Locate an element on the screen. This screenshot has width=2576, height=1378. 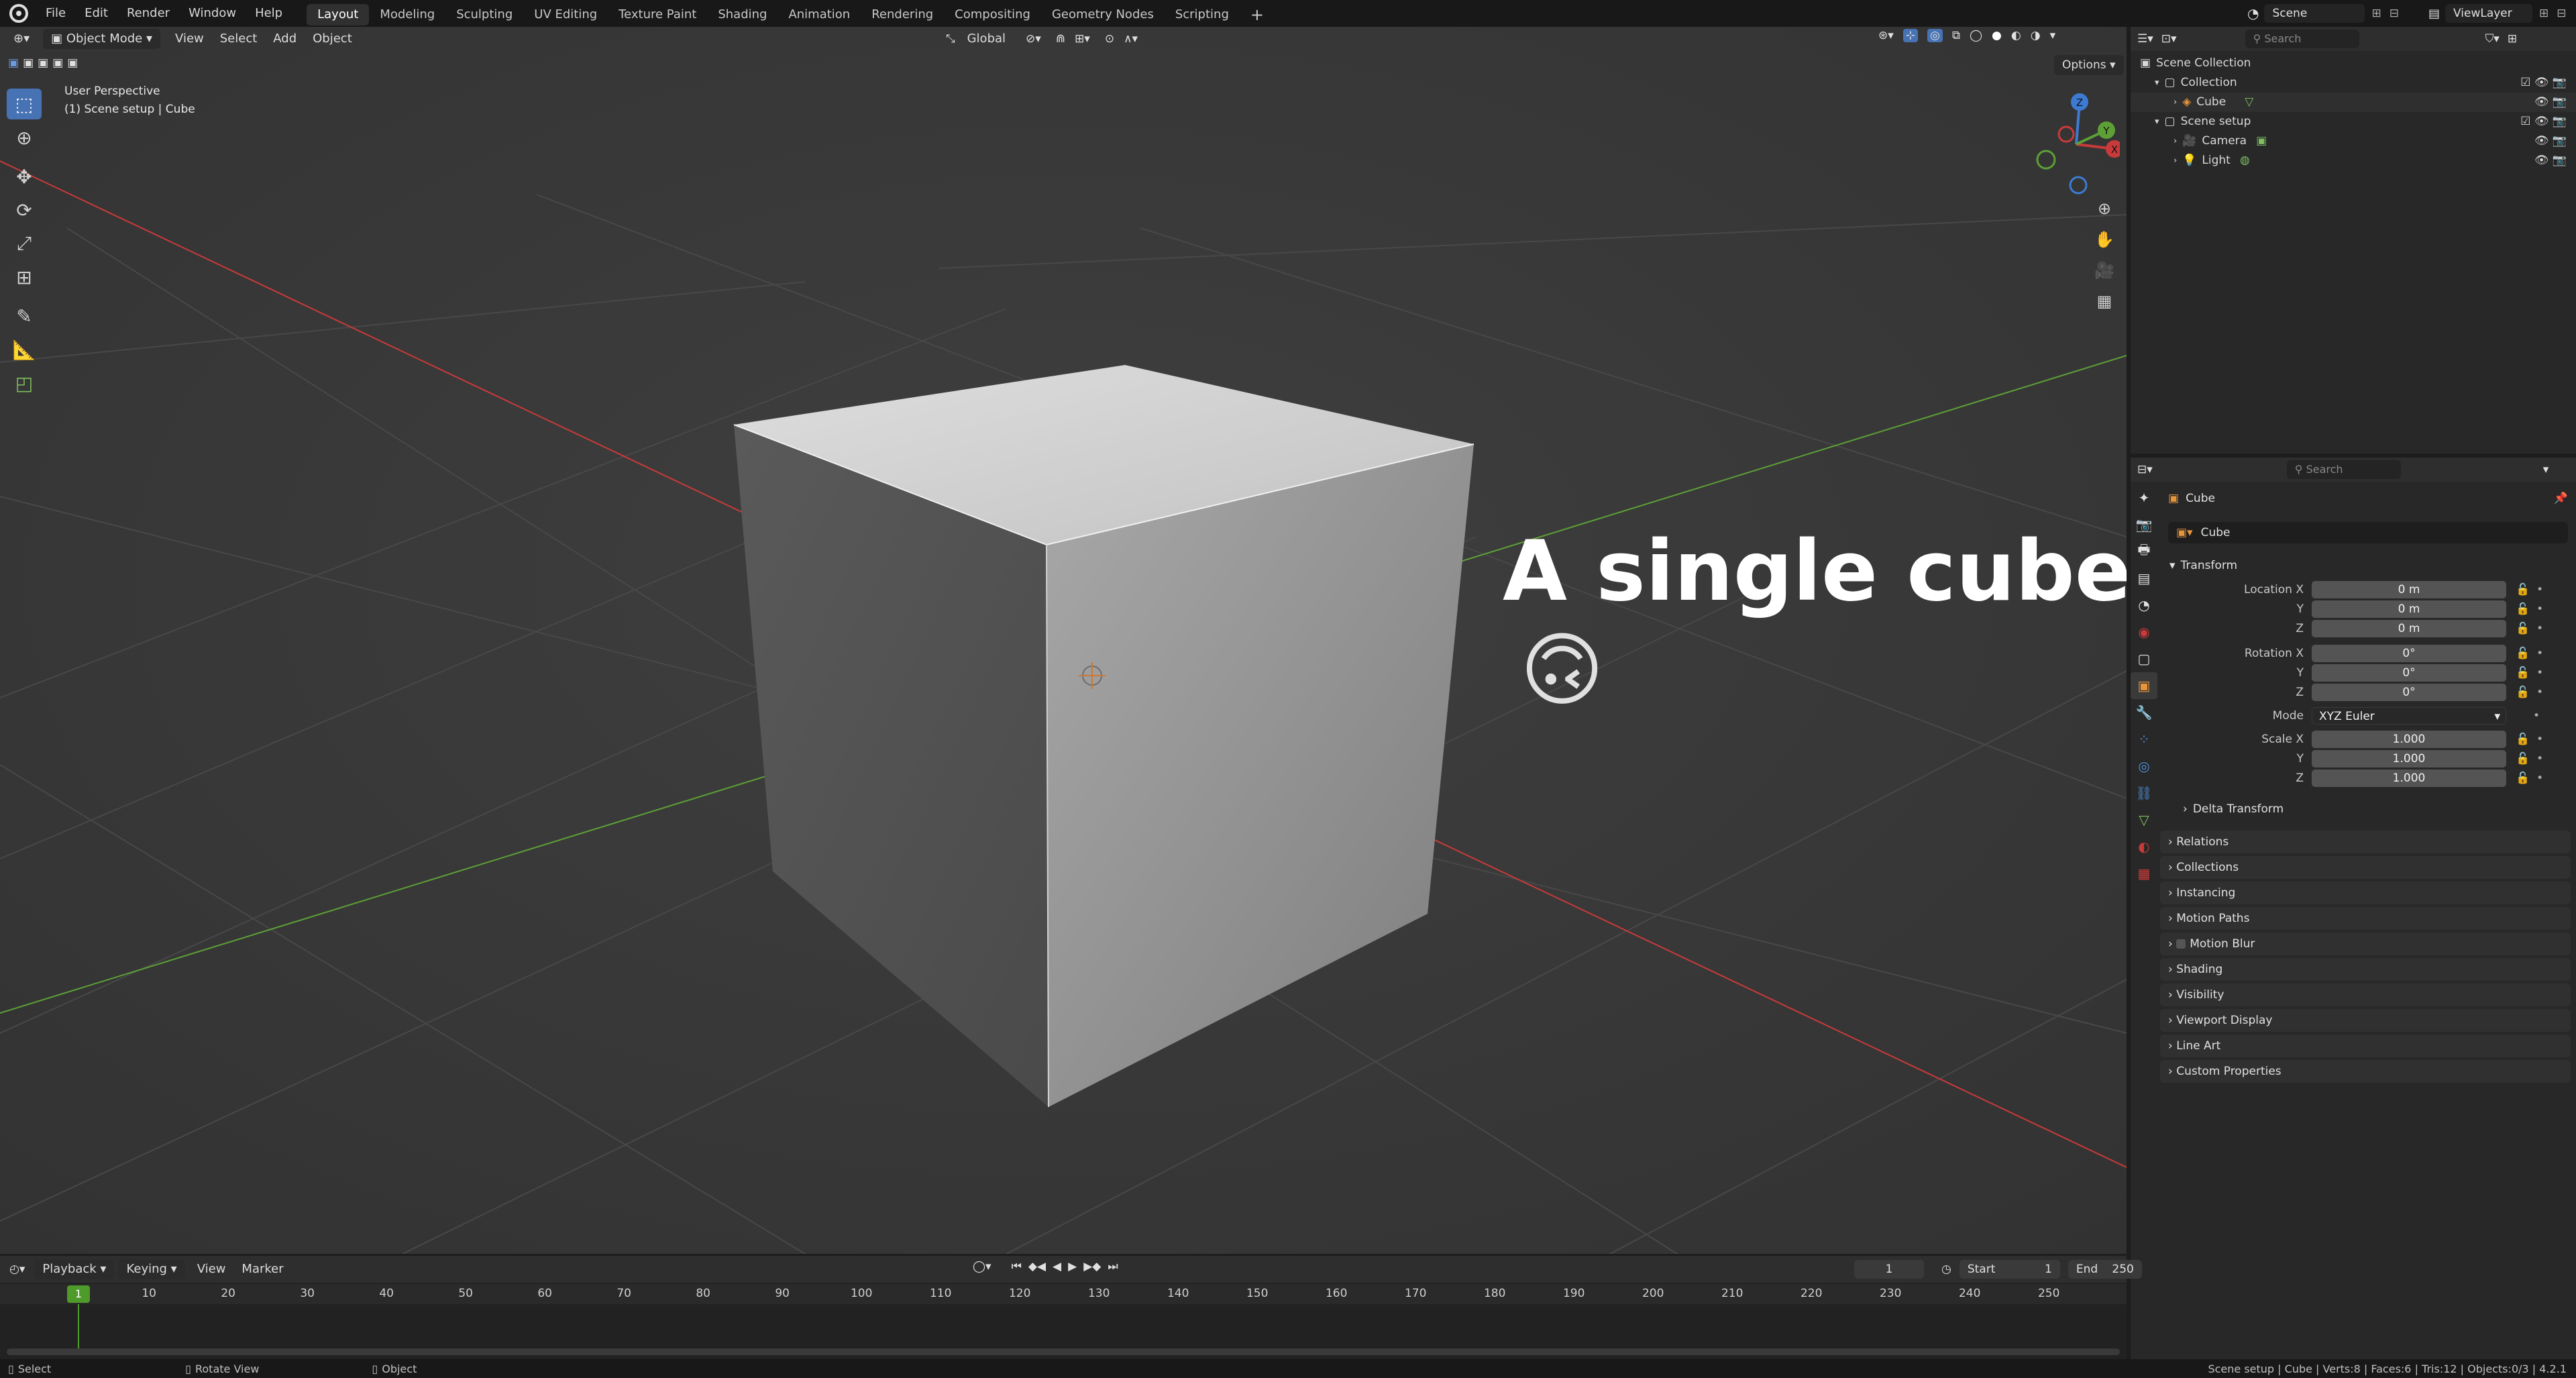
object-tab-icon: ▣ is located at coordinates (2144, 685).